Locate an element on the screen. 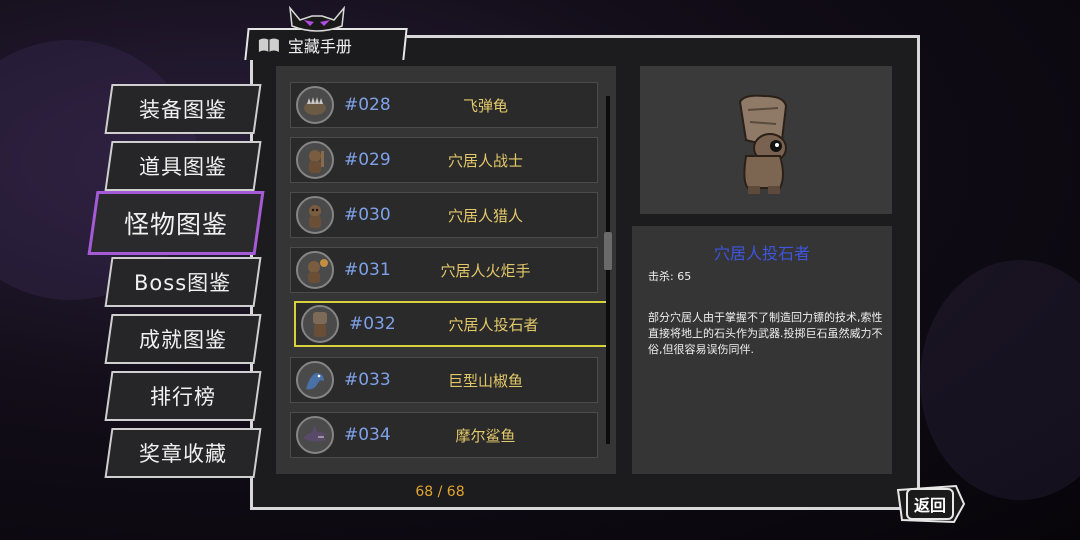 The image size is (1080, 540). demon-horns-icon is located at coordinates (317, 19).